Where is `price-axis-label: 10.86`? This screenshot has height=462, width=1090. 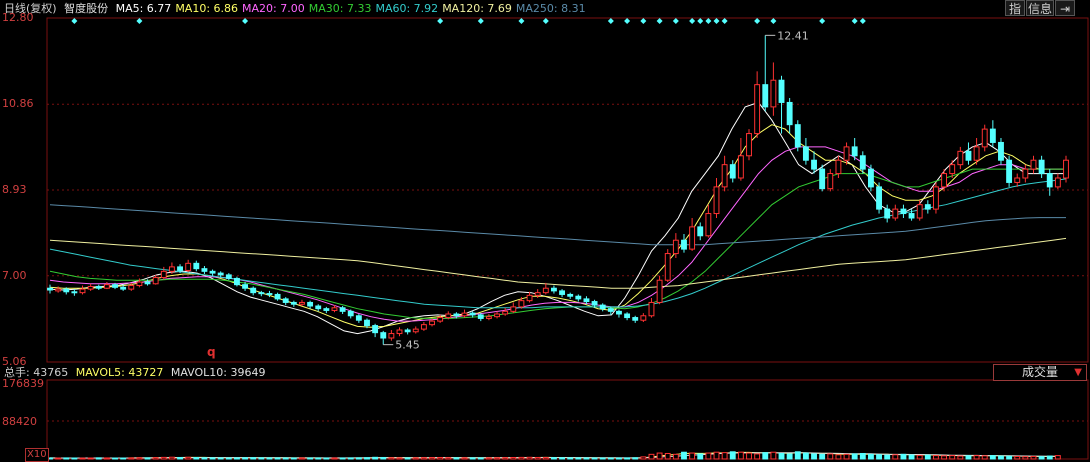 price-axis-label: 10.86 is located at coordinates (18, 103).